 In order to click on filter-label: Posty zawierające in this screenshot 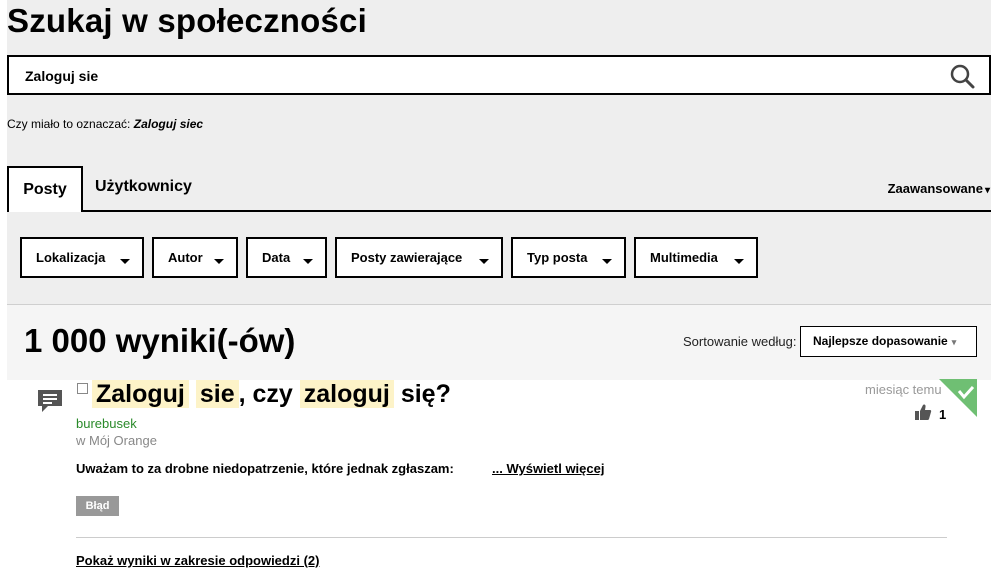, I will do `click(407, 257)`.